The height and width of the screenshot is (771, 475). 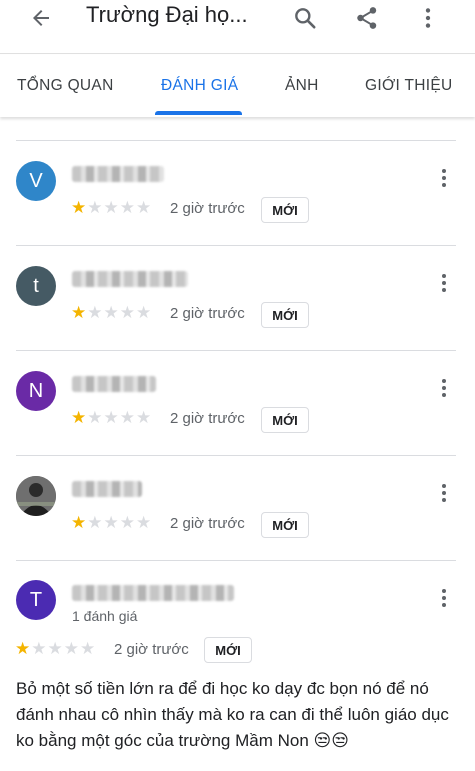 I want to click on more-options-button, so click(x=428, y=18).